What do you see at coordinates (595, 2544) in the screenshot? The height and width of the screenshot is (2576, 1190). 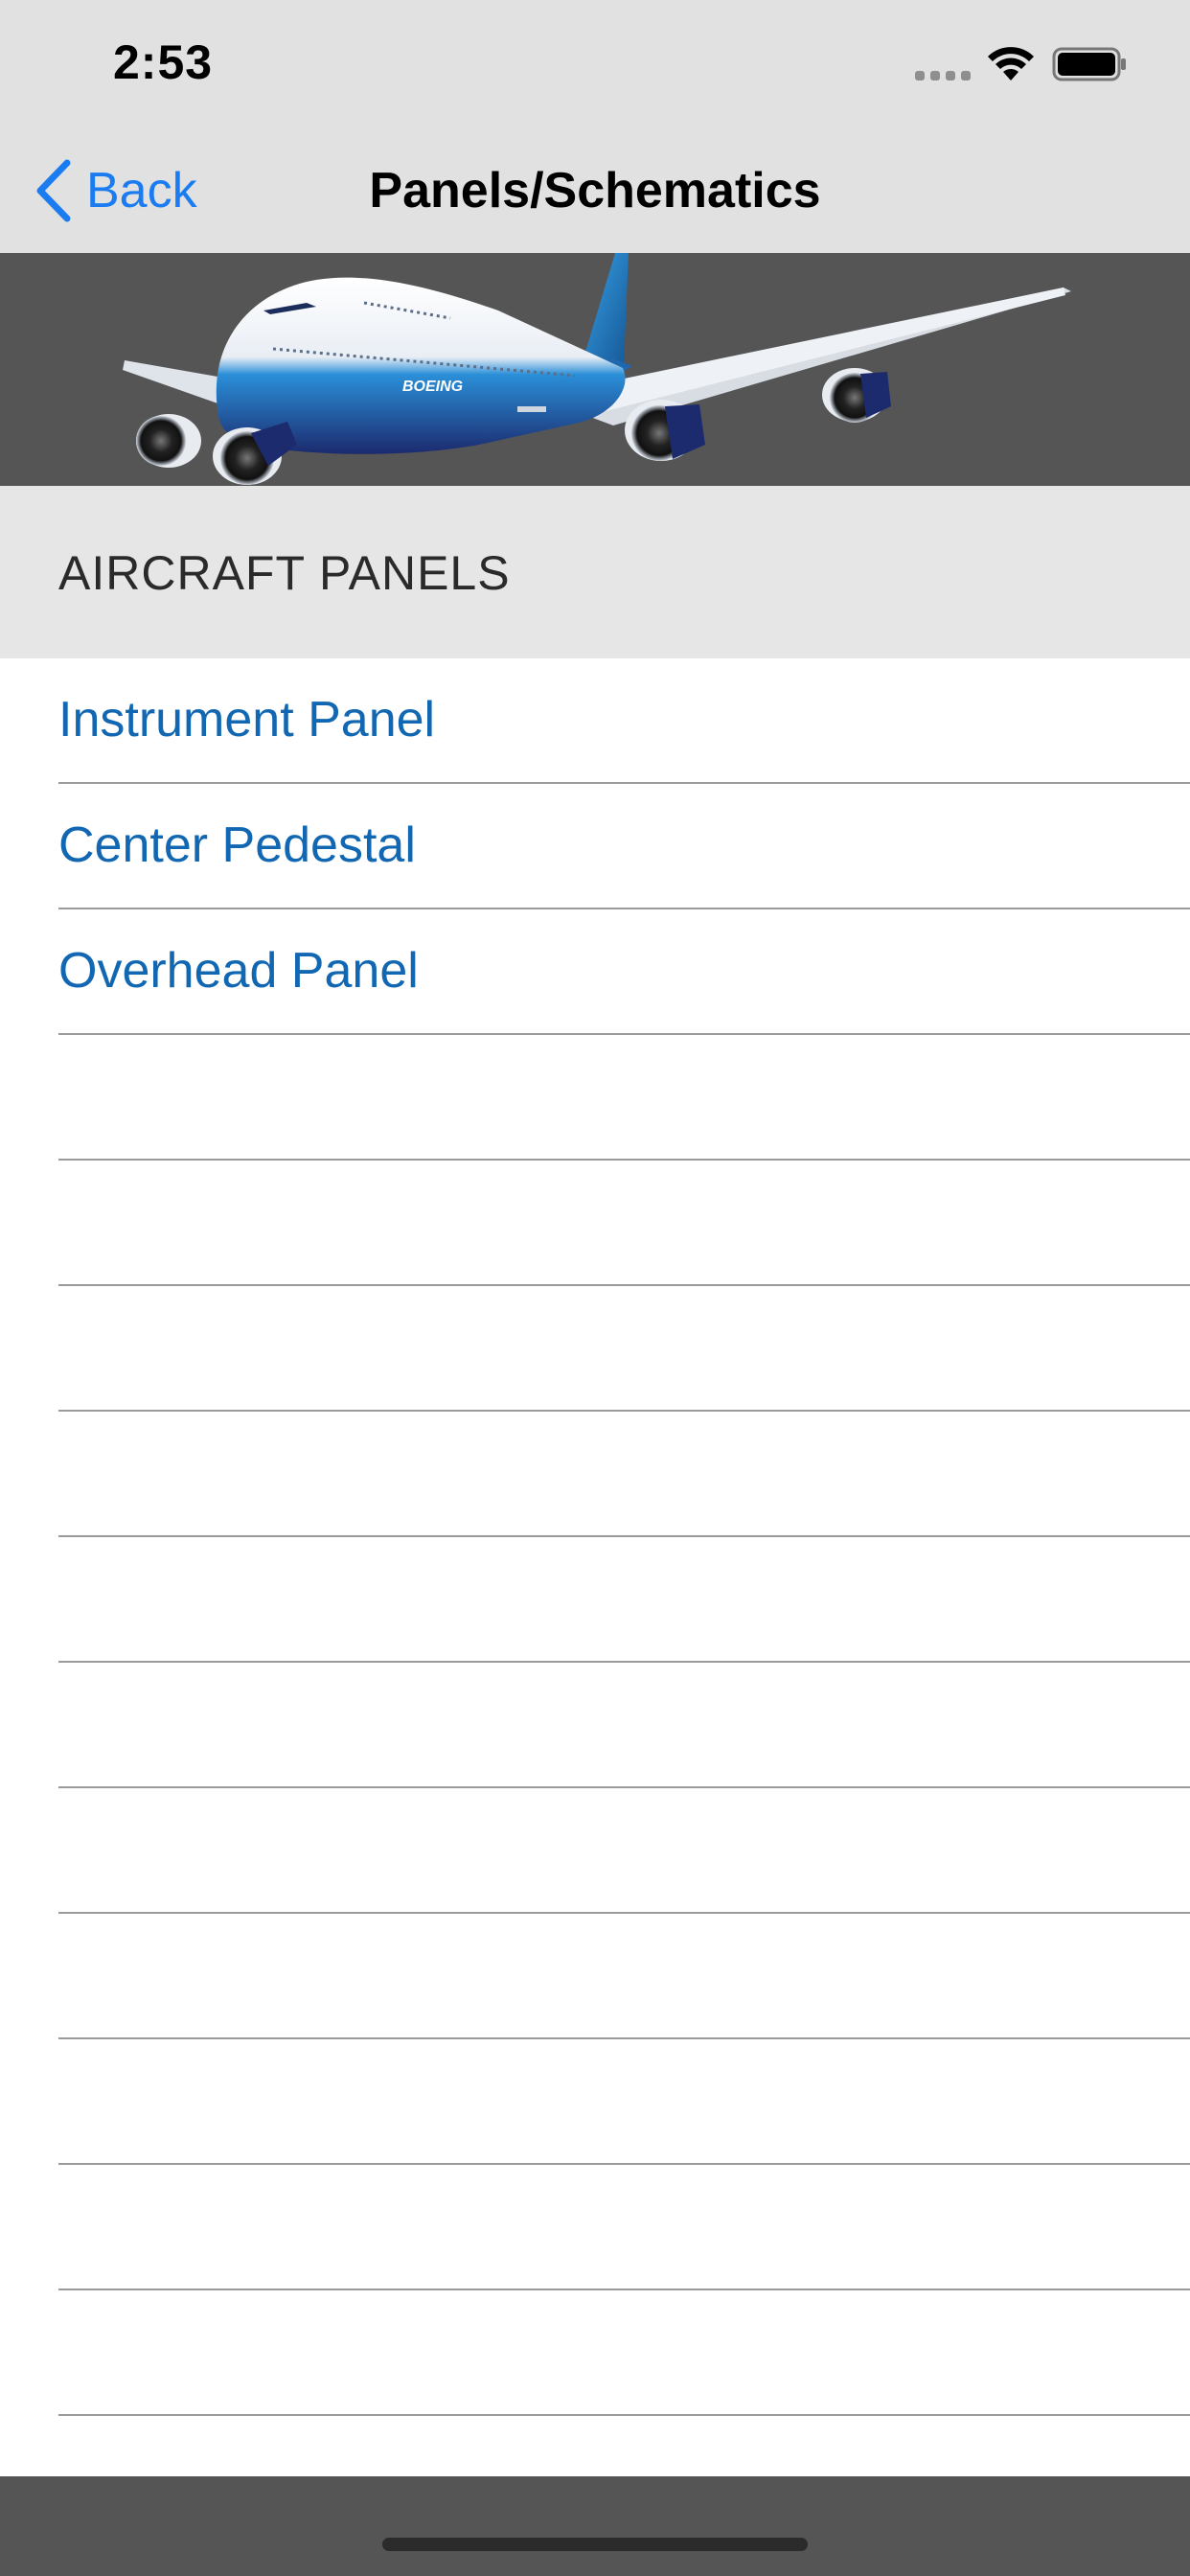 I see `home-indicator` at bounding box center [595, 2544].